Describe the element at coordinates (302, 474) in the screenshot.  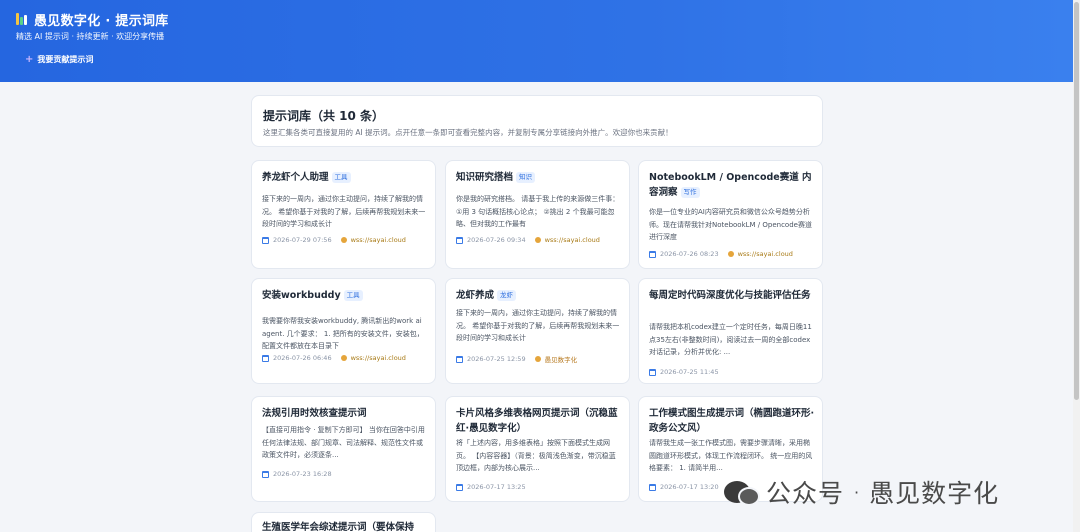
I see `card-date: 2026-07-23 16:28` at that location.